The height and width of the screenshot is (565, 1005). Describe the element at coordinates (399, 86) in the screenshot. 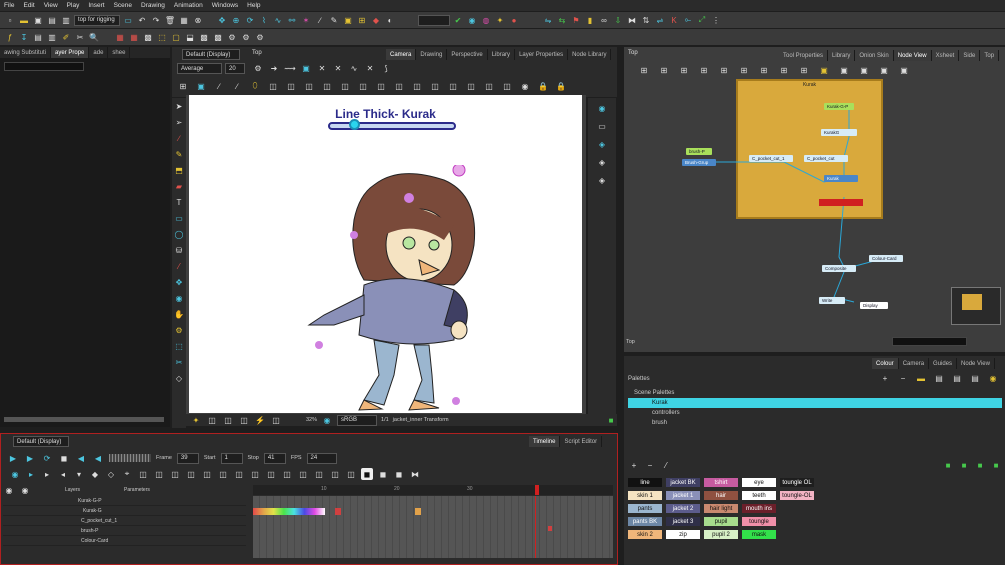

I see `view-icon-7: ◫` at that location.